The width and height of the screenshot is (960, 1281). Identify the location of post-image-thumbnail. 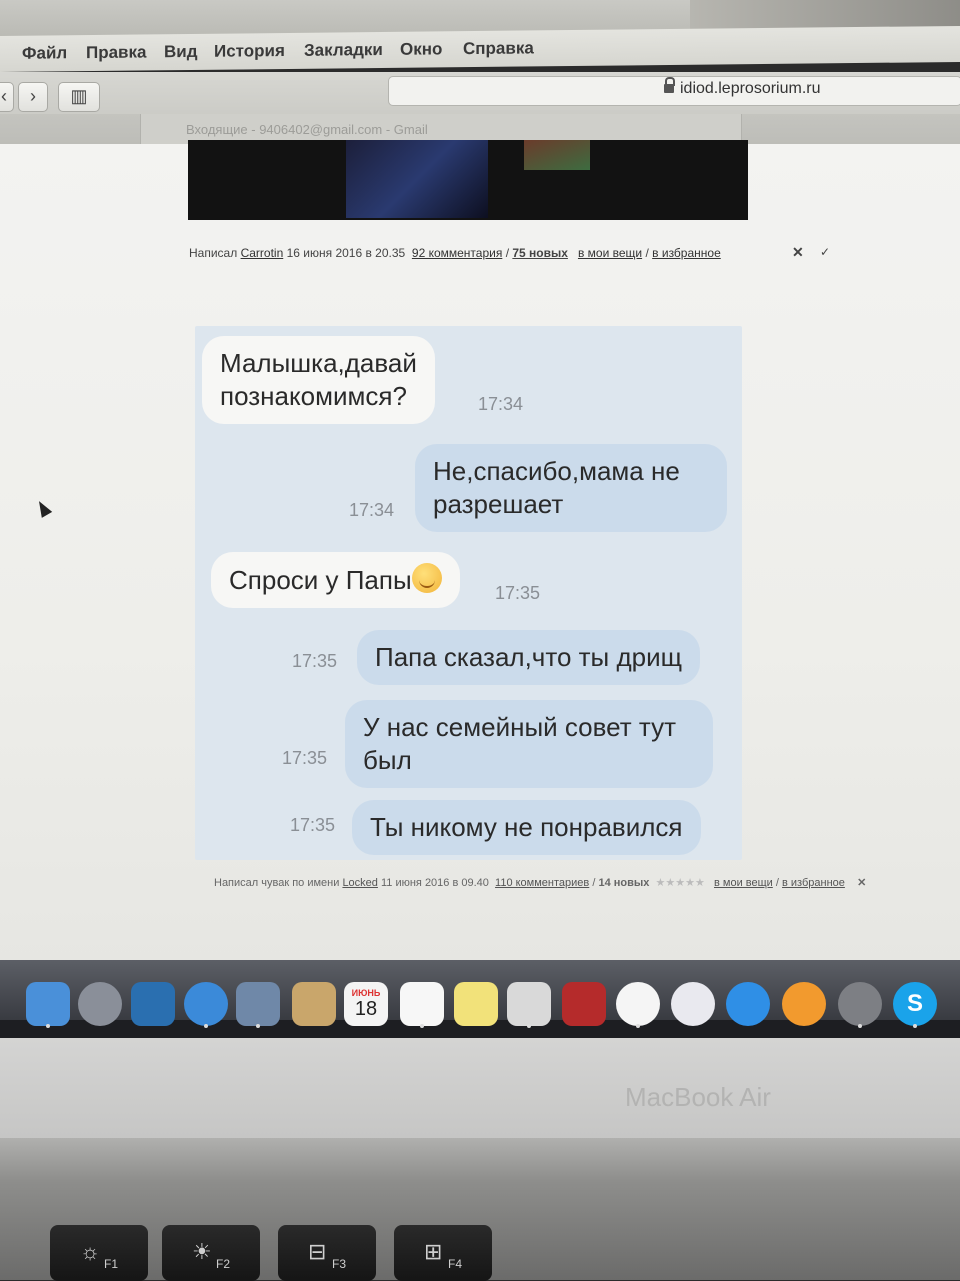
(417, 179).